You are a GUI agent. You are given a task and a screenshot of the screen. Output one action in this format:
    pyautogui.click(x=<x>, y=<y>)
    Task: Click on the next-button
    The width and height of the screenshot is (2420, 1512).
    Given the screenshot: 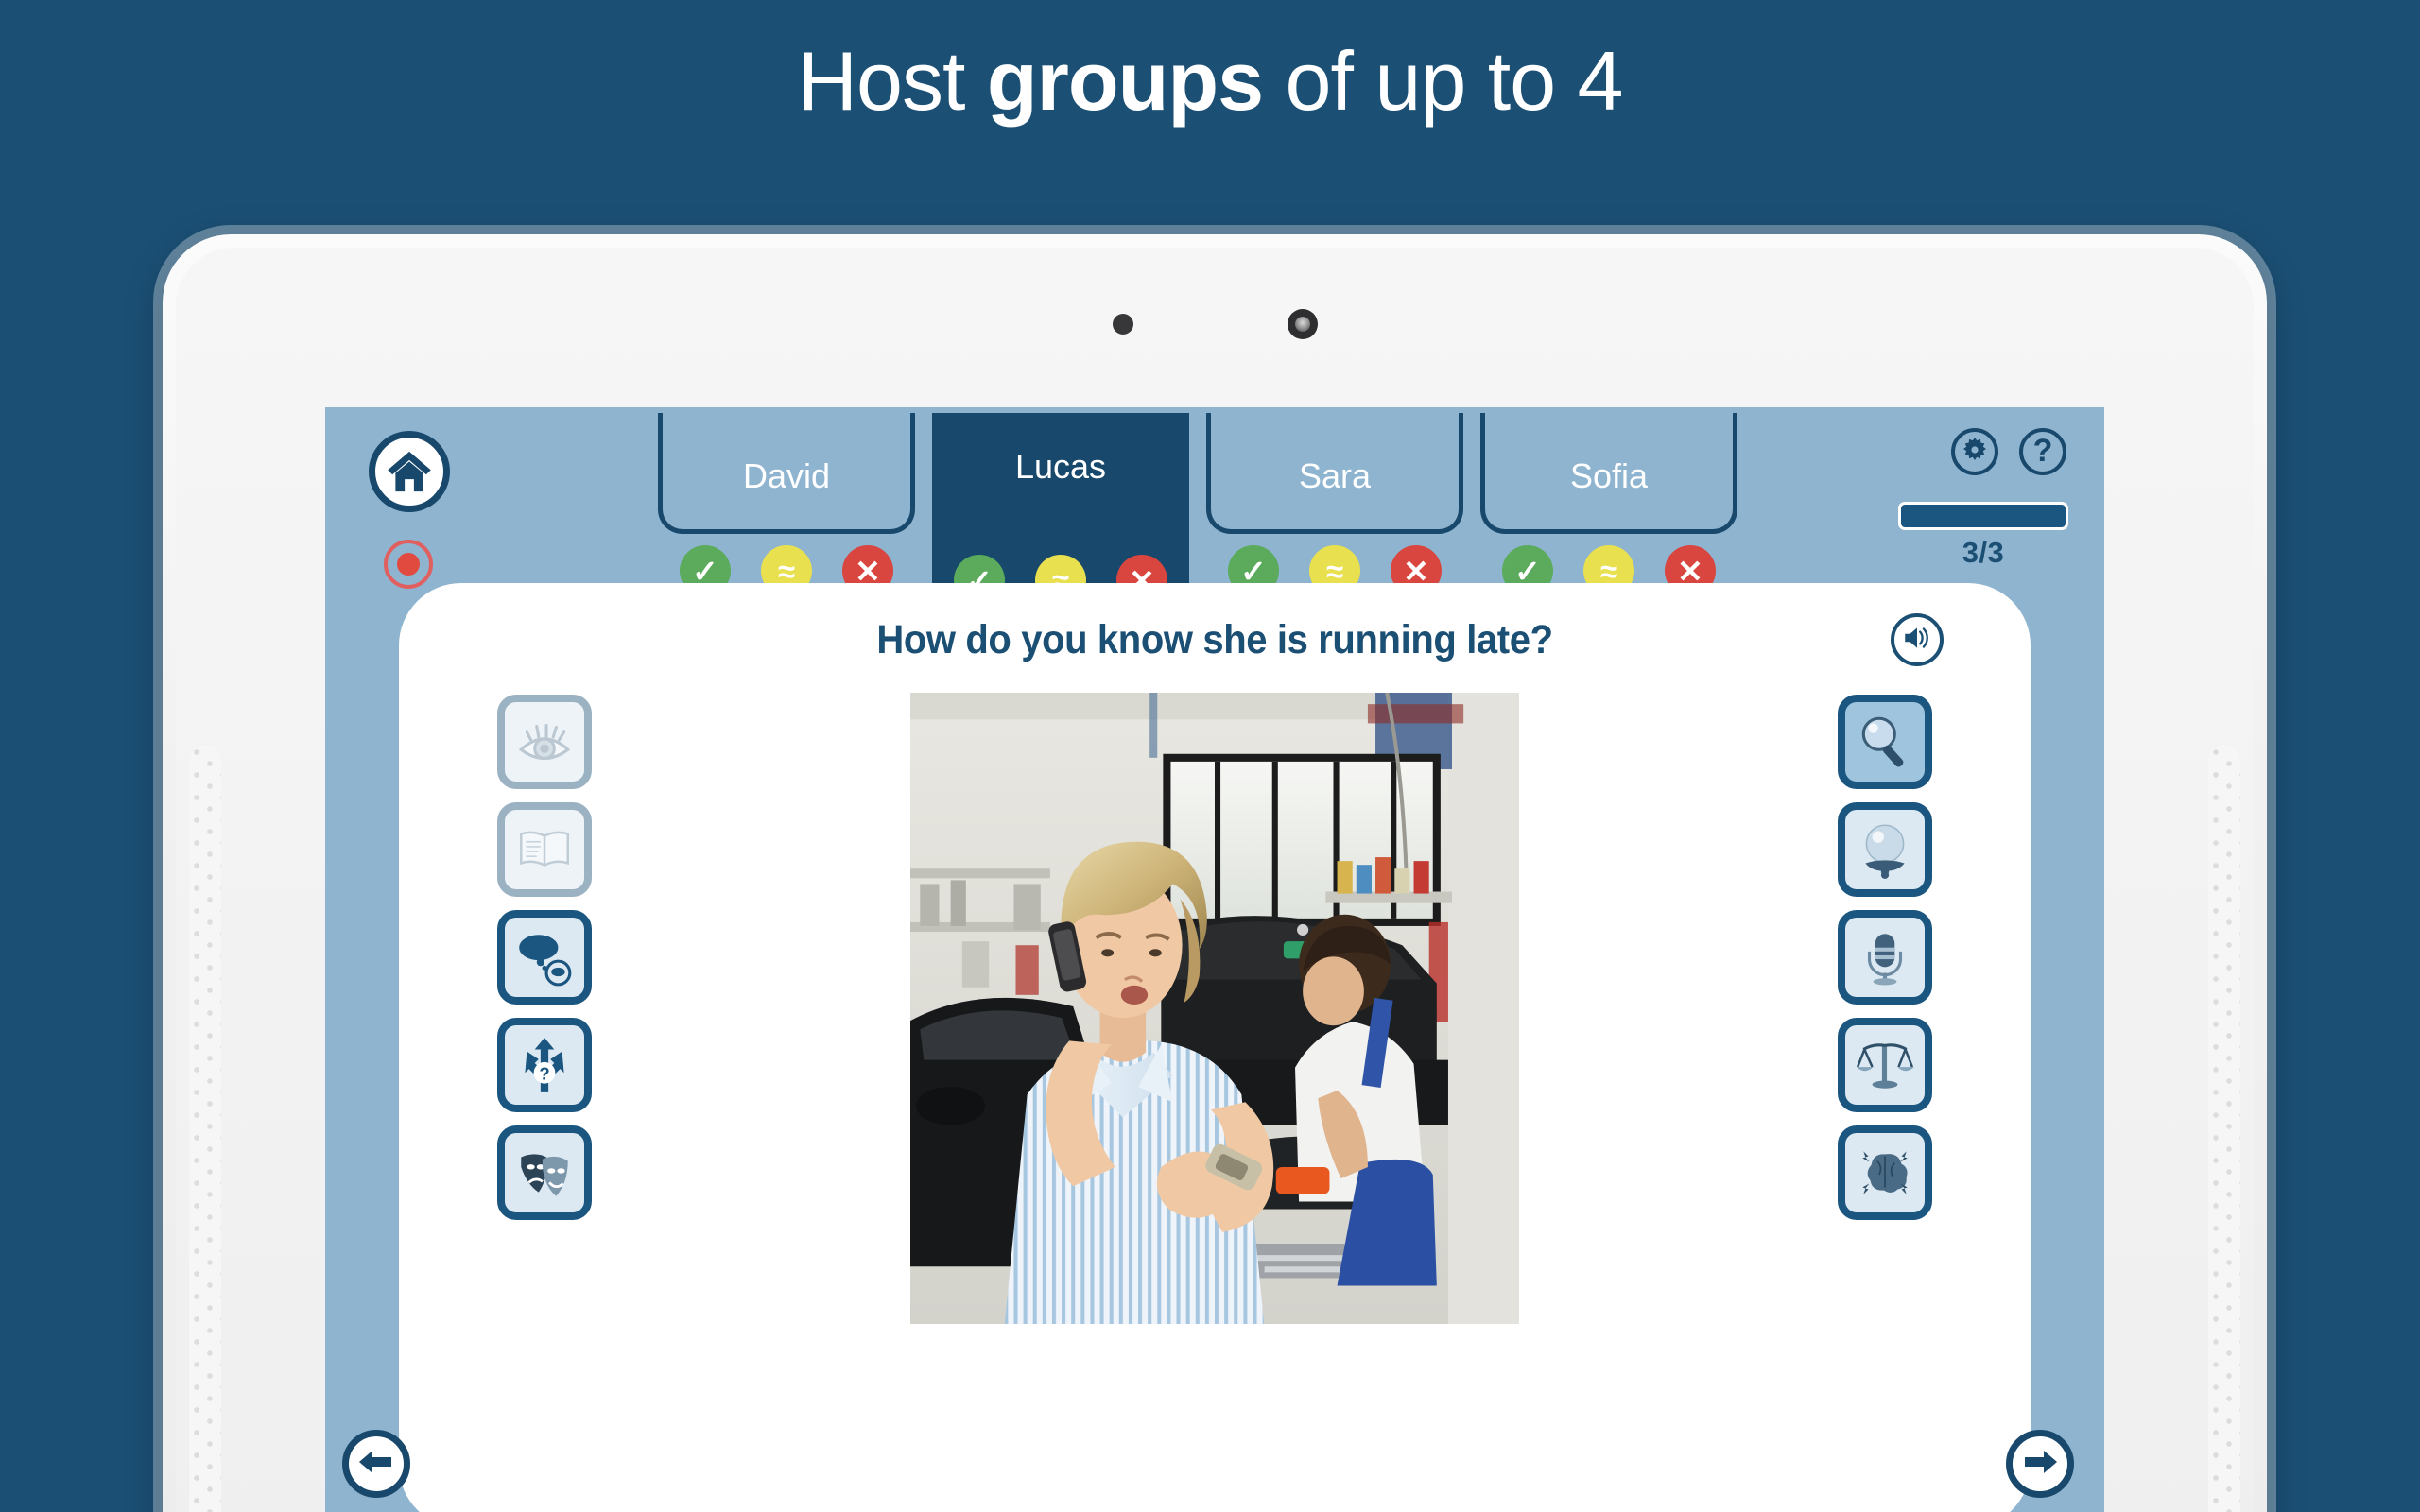 What is the action you would take?
    pyautogui.click(x=2040, y=1464)
    